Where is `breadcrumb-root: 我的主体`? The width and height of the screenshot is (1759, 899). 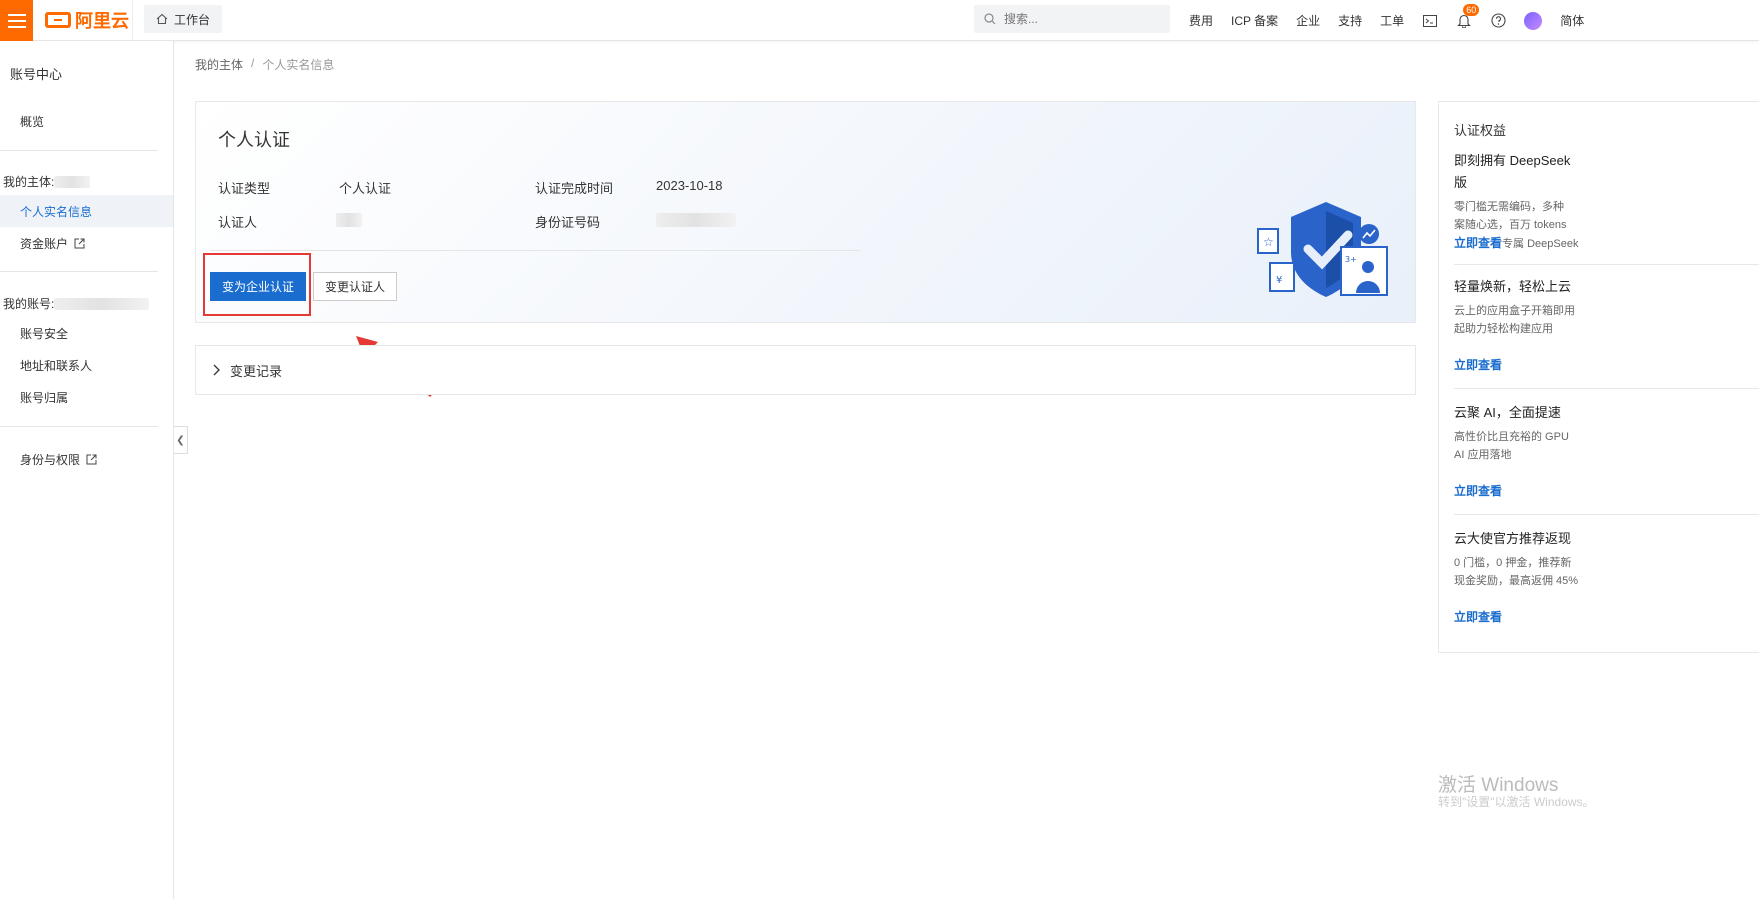 breadcrumb-root: 我的主体 is located at coordinates (219, 64).